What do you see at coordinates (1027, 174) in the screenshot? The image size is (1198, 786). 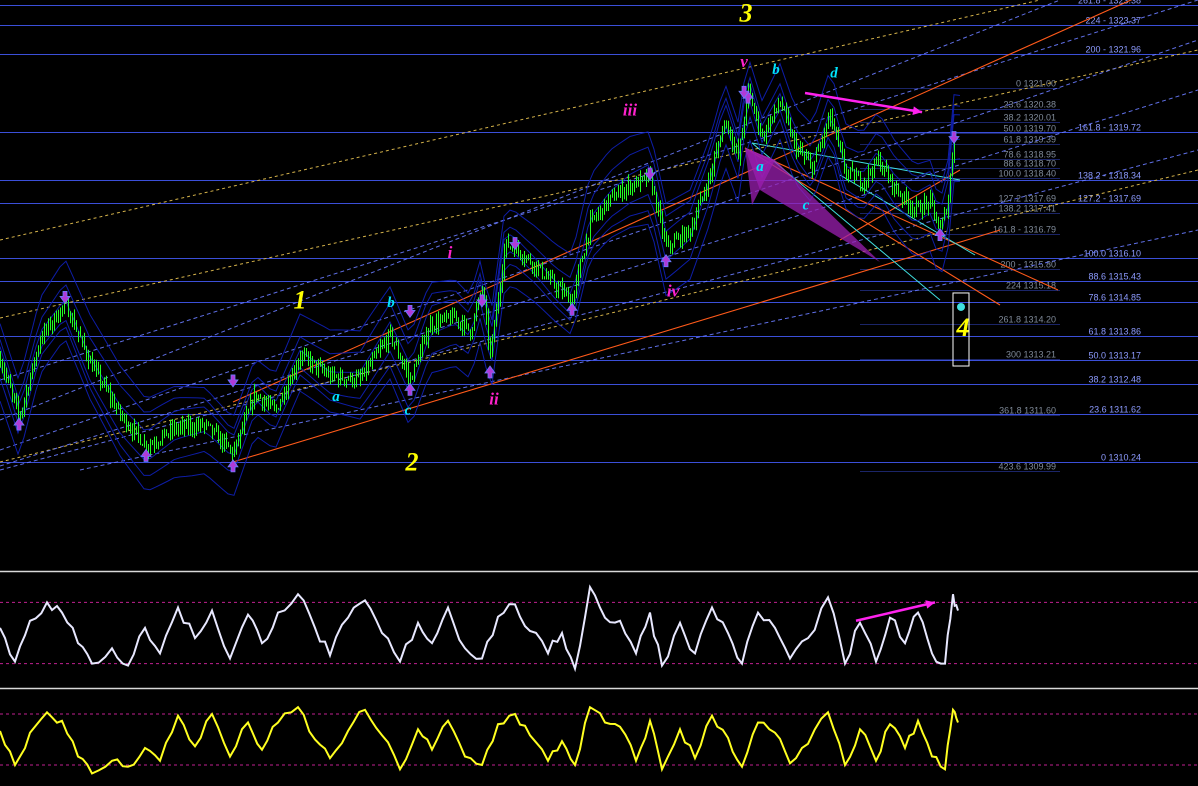 I see `fib-inner-label: 100.0 1318.40` at bounding box center [1027, 174].